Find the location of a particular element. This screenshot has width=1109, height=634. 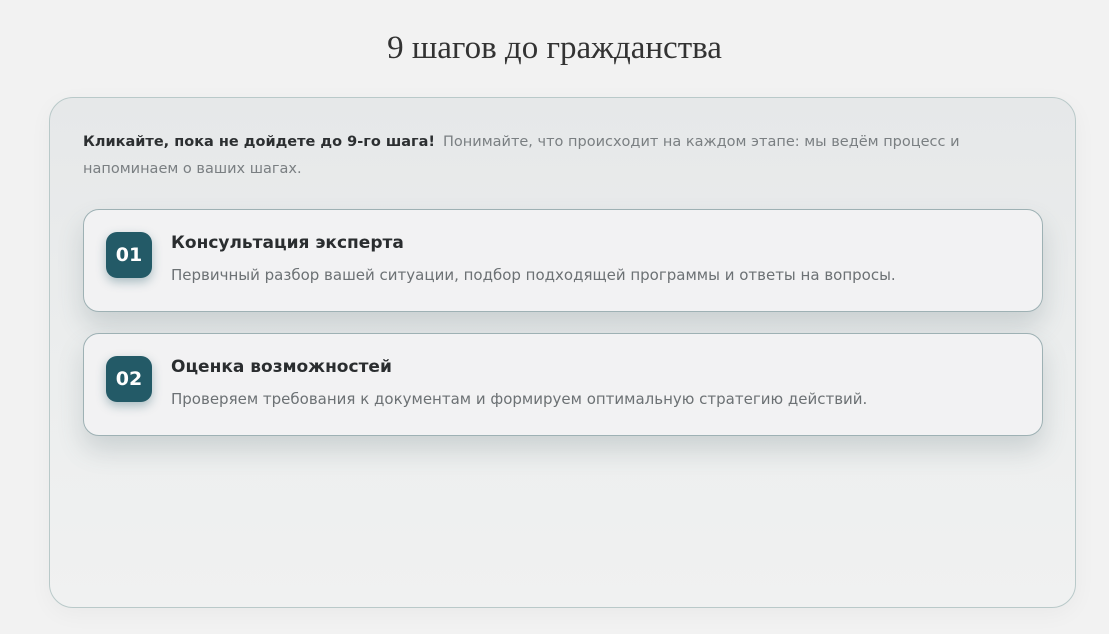

step-number-badge: 01 is located at coordinates (129, 255).